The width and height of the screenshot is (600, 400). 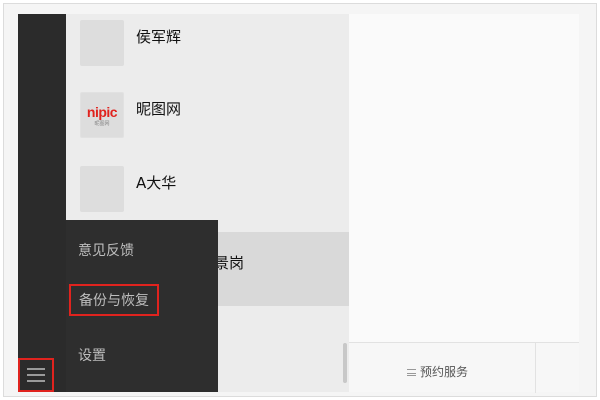 What do you see at coordinates (114, 300) in the screenshot?
I see `menu-item-backup-restore: 备份与恢复` at bounding box center [114, 300].